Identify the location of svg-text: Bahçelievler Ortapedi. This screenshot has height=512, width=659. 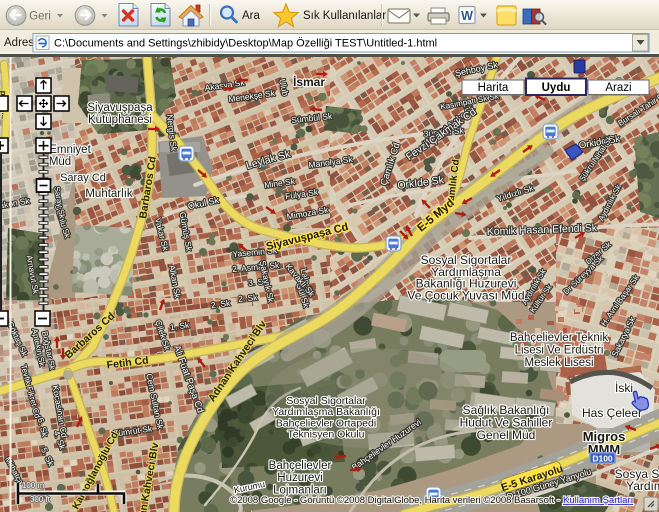
(326, 423).